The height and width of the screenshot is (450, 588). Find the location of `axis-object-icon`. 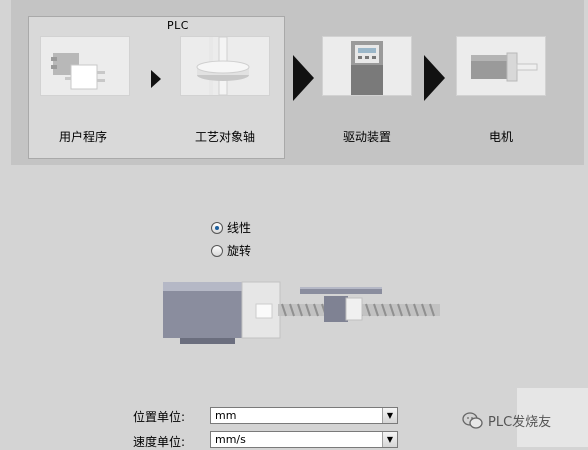

axis-object-icon is located at coordinates (223, 66).